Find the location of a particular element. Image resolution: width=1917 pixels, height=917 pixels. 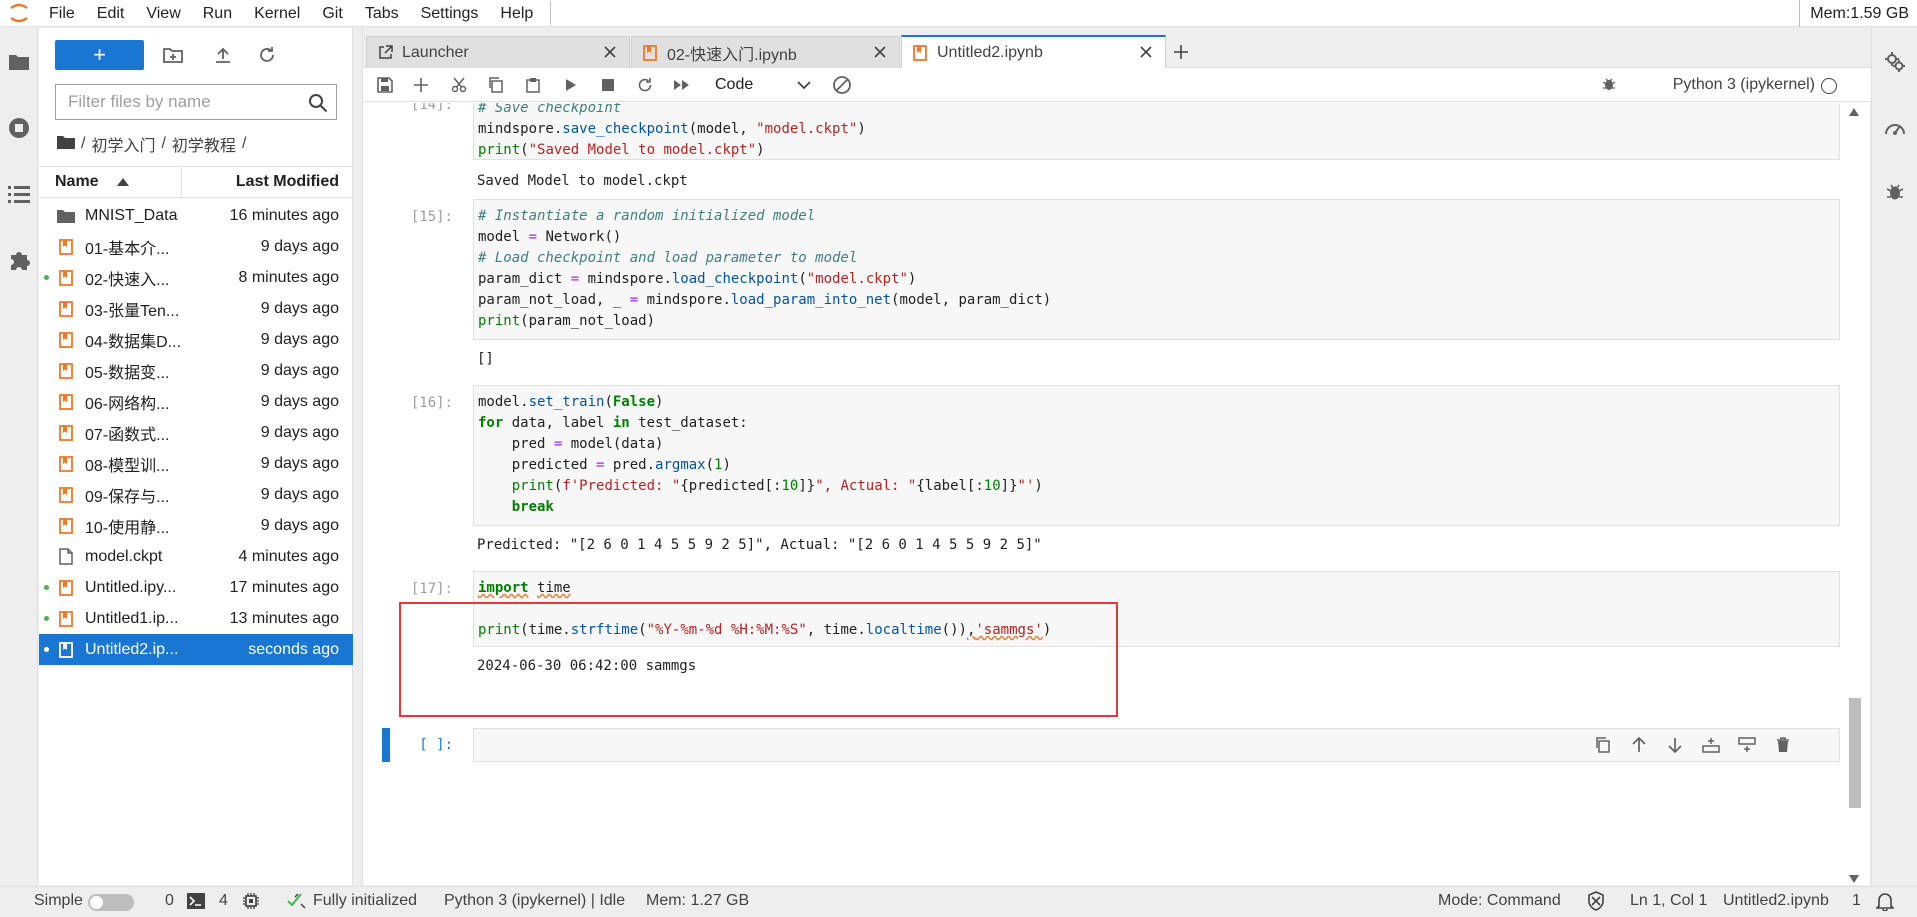

file-list-item: 08-模型训... 9 days ago is located at coordinates (196, 463).